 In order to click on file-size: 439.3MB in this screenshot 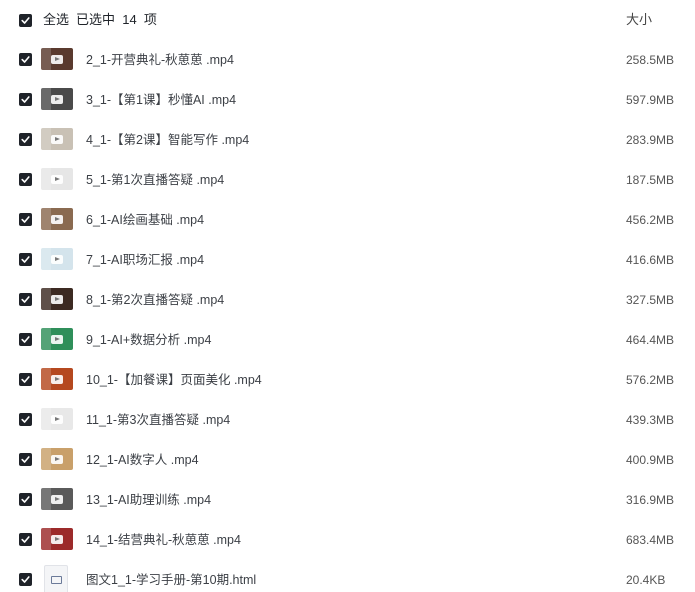, I will do `click(650, 420)`.